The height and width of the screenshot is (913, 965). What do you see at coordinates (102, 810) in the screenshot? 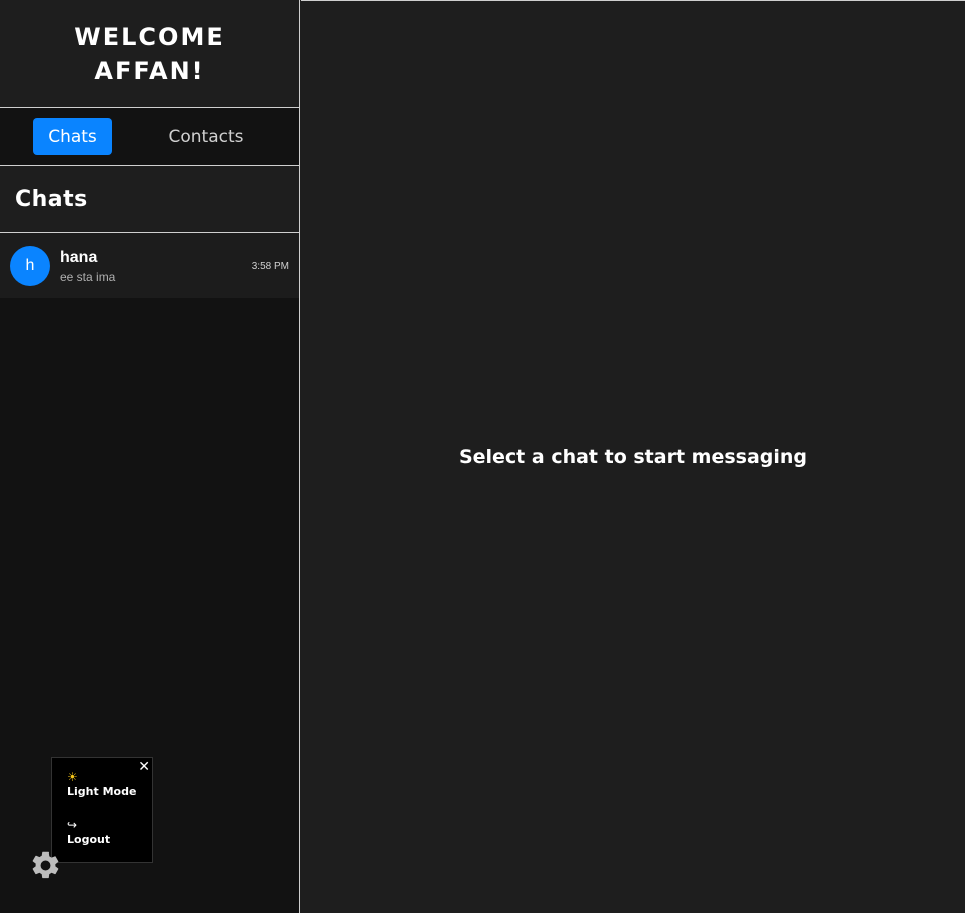
I see `settings-popup: ✕ ☀ Light Mode ↪ Logout` at bounding box center [102, 810].